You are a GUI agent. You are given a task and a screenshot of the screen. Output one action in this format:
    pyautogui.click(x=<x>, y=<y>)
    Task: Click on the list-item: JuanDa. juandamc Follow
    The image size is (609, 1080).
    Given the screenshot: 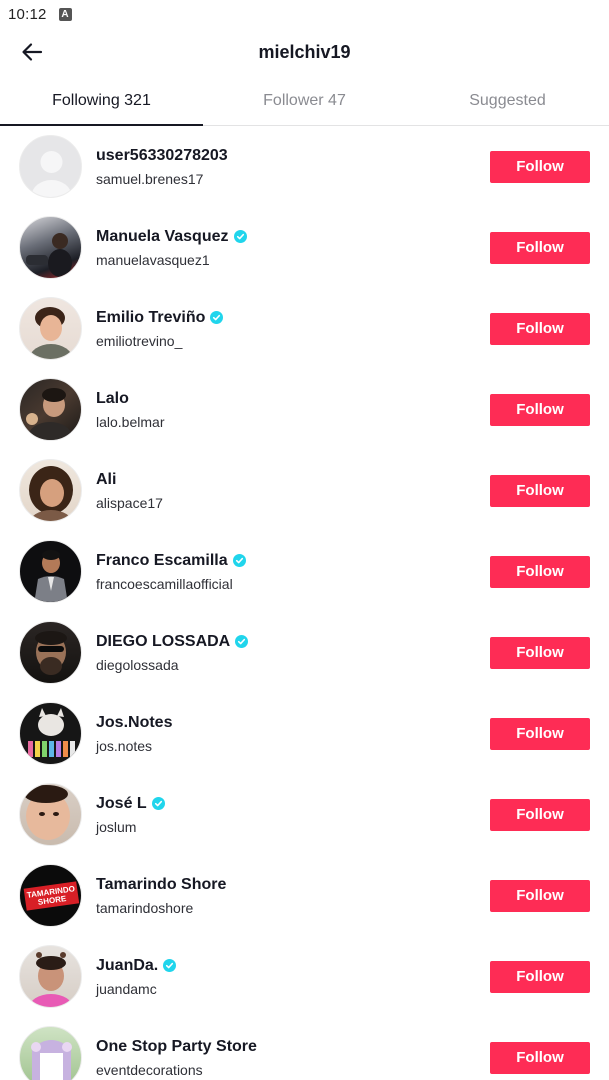 What is the action you would take?
    pyautogui.click(x=304, y=976)
    